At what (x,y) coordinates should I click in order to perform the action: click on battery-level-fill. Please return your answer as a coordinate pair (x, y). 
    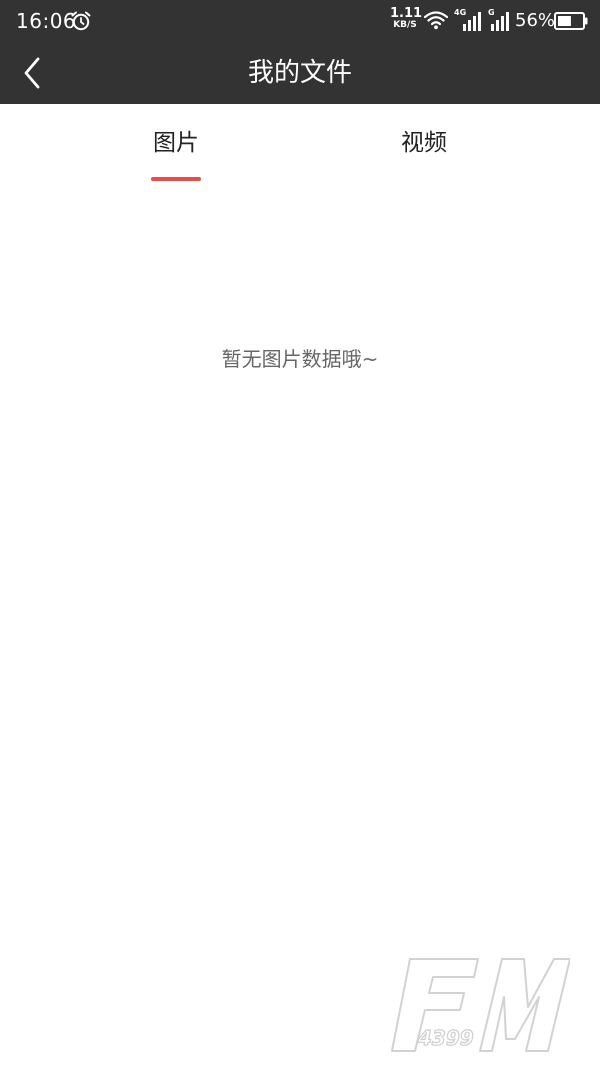
    Looking at the image, I should click on (564, 21).